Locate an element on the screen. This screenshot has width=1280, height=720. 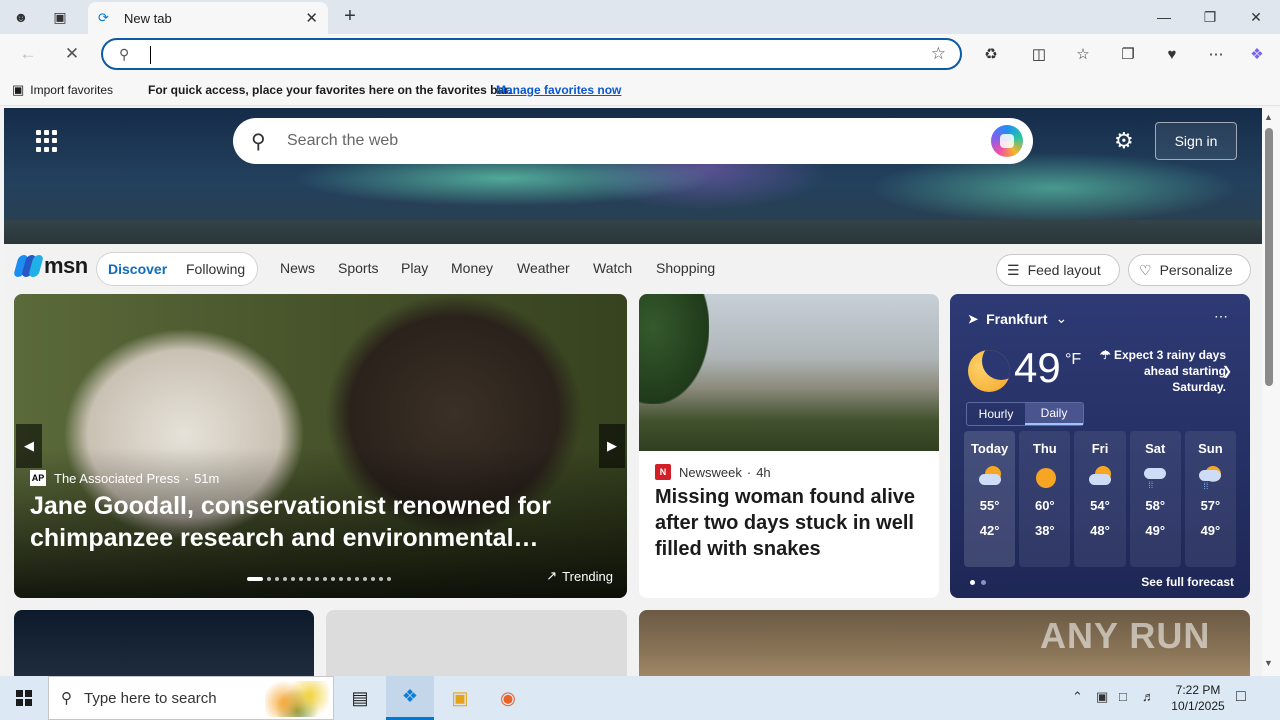
trending-icon: ↗ is located at coordinates (552, 575).